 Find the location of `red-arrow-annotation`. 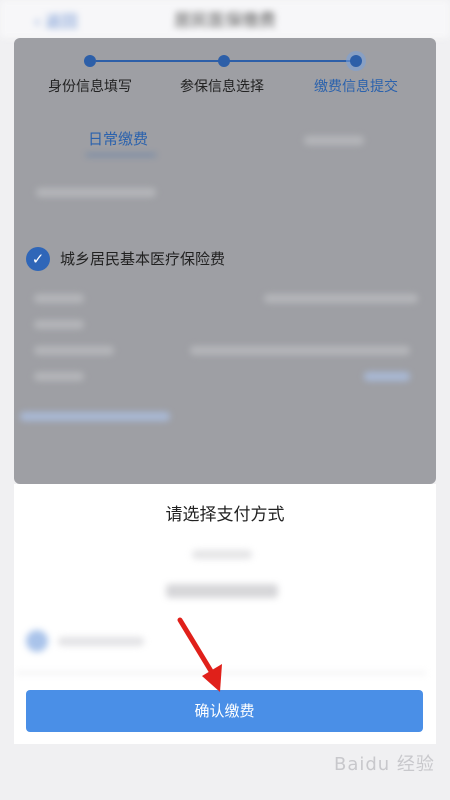

red-arrow-annotation is located at coordinates (199, 654).